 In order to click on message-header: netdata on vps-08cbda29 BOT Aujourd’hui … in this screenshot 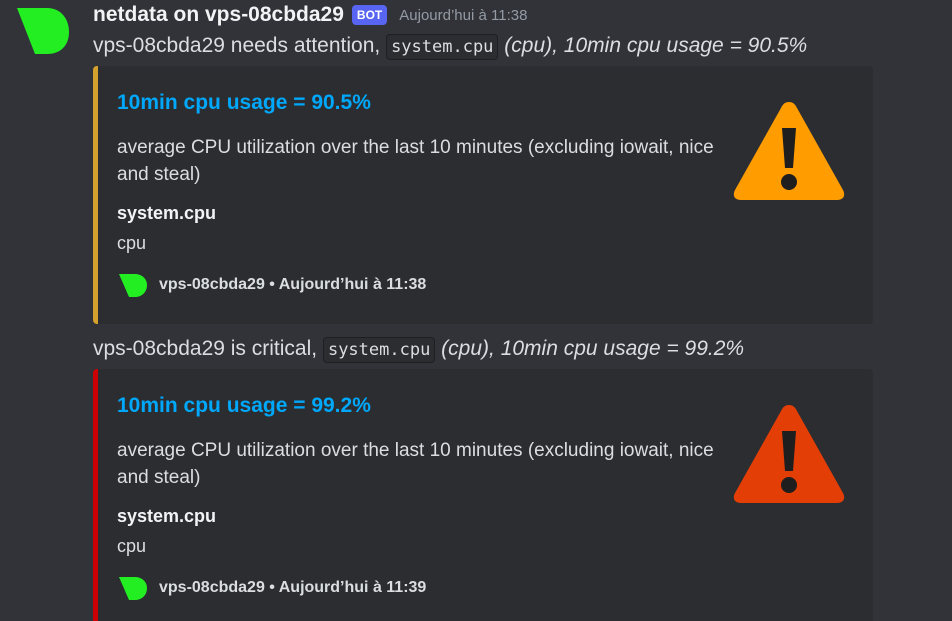, I will do `click(310, 15)`.